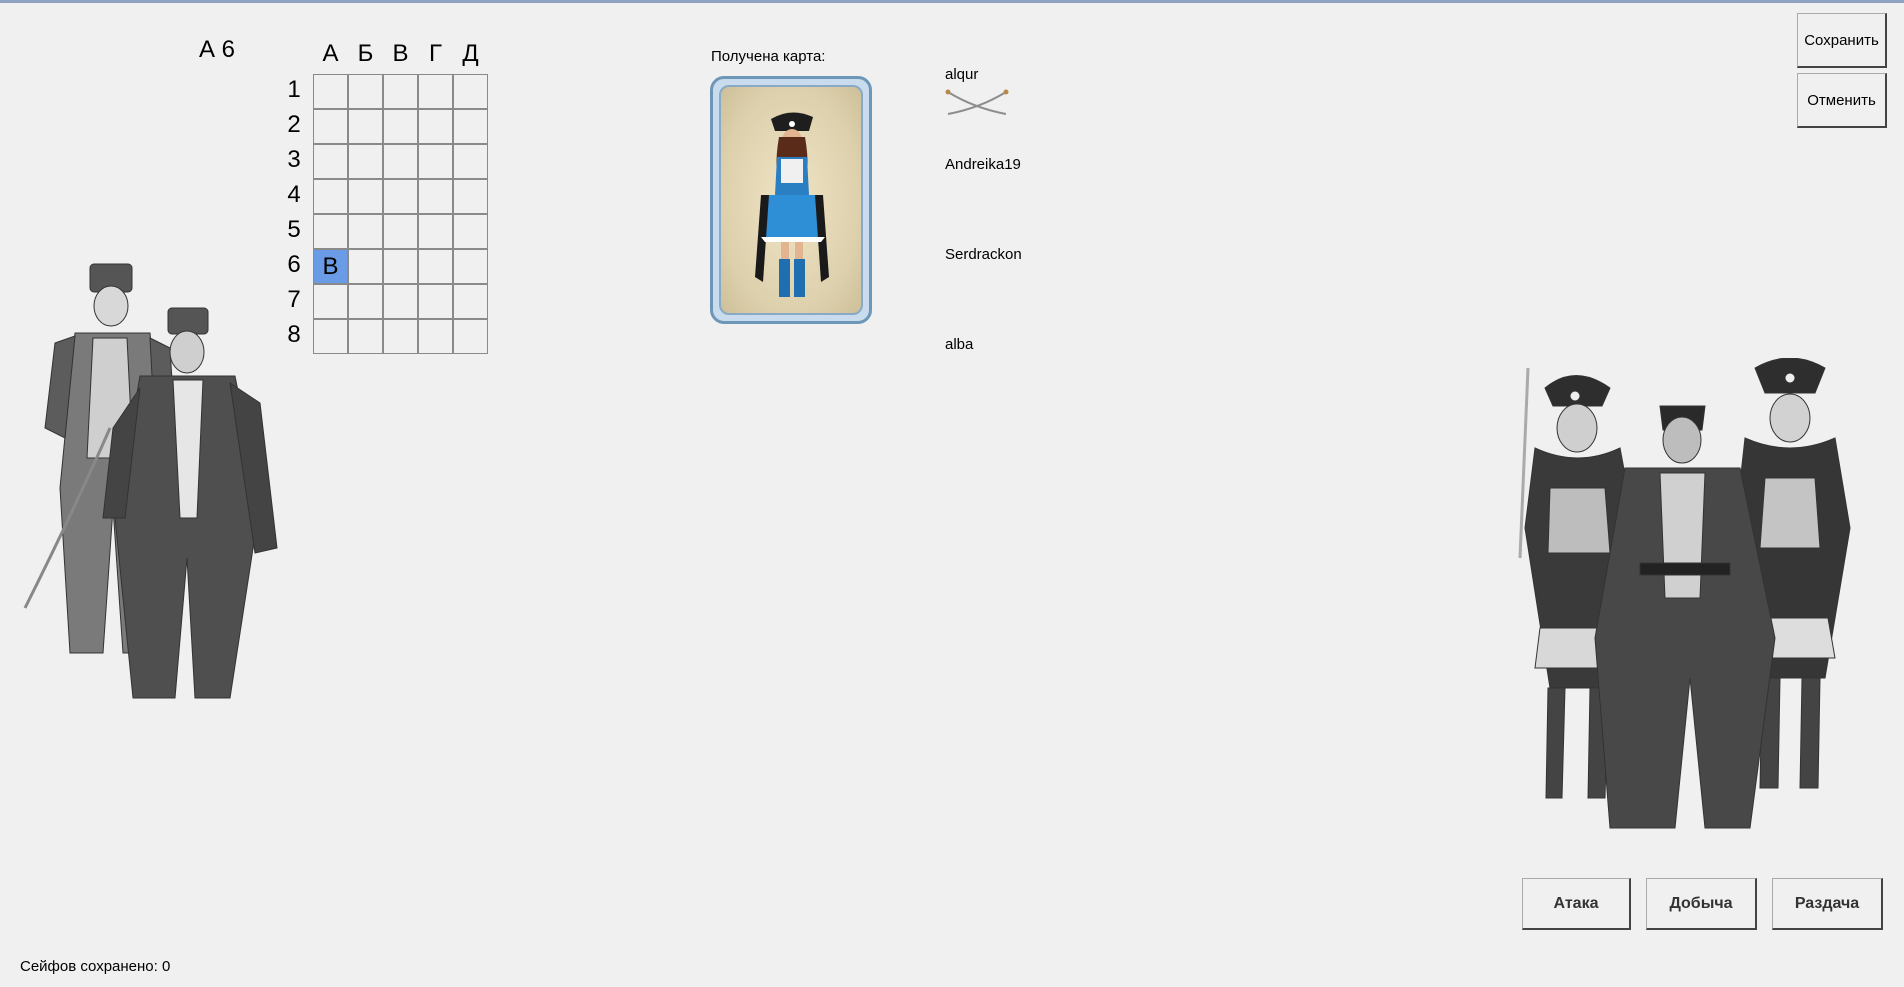 The height and width of the screenshot is (987, 1904). I want to click on column-header: Д, so click(470, 53).